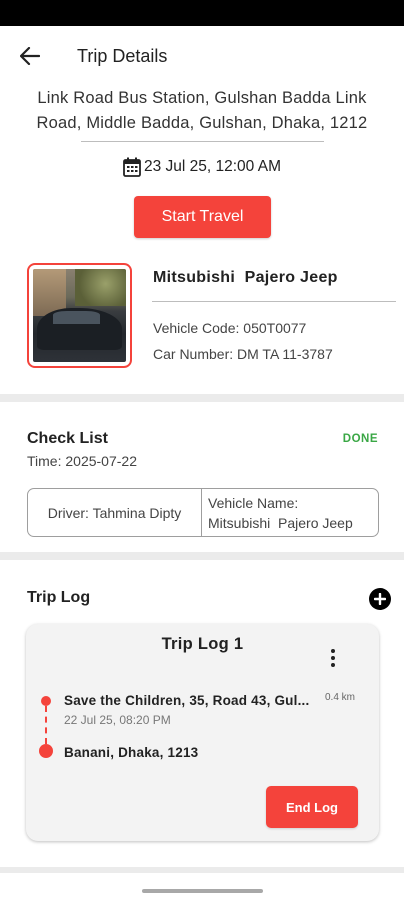 This screenshot has height=900, width=404. Describe the element at coordinates (67, 438) in the screenshot. I see `checklist-title: Check List` at that location.